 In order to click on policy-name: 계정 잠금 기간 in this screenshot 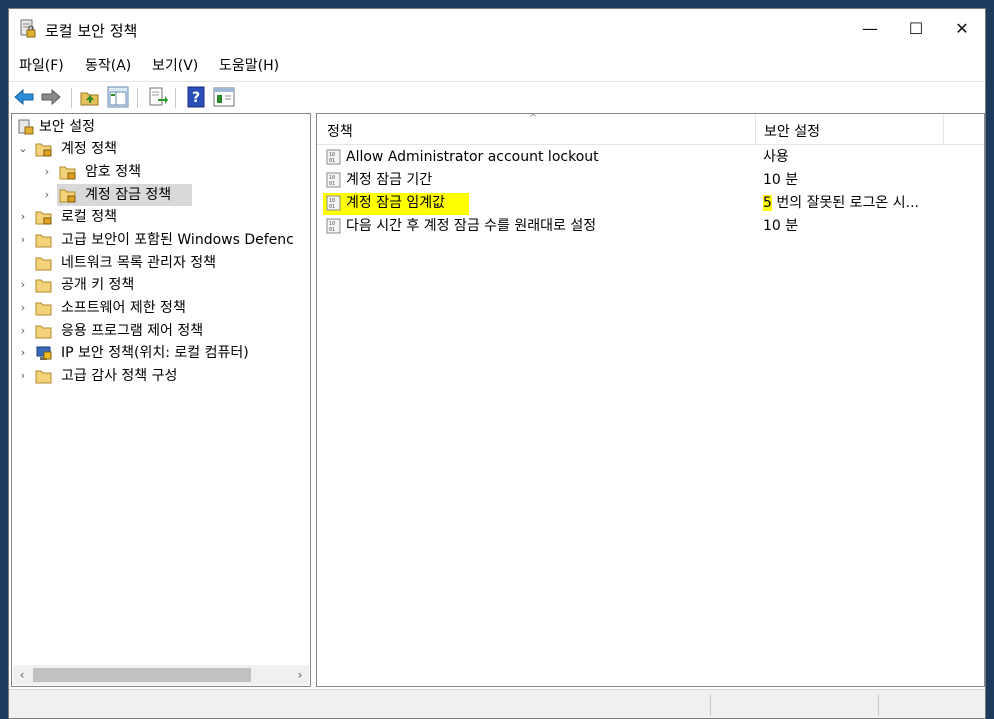, I will do `click(389, 180)`.